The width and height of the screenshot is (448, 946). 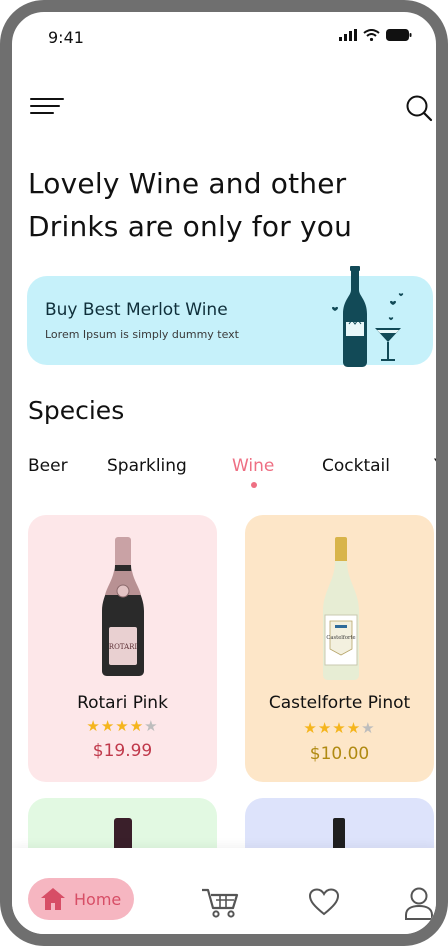 I want to click on menu-icon, so click(x=47, y=107).